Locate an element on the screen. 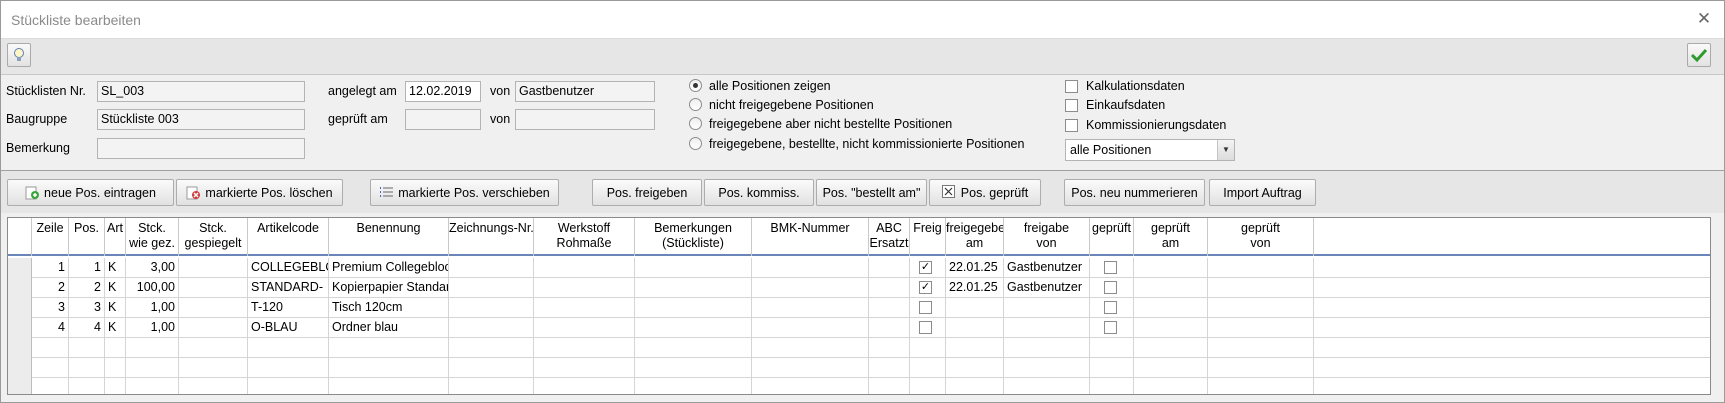 The width and height of the screenshot is (1725, 403). column-header: Benennung is located at coordinates (389, 237).